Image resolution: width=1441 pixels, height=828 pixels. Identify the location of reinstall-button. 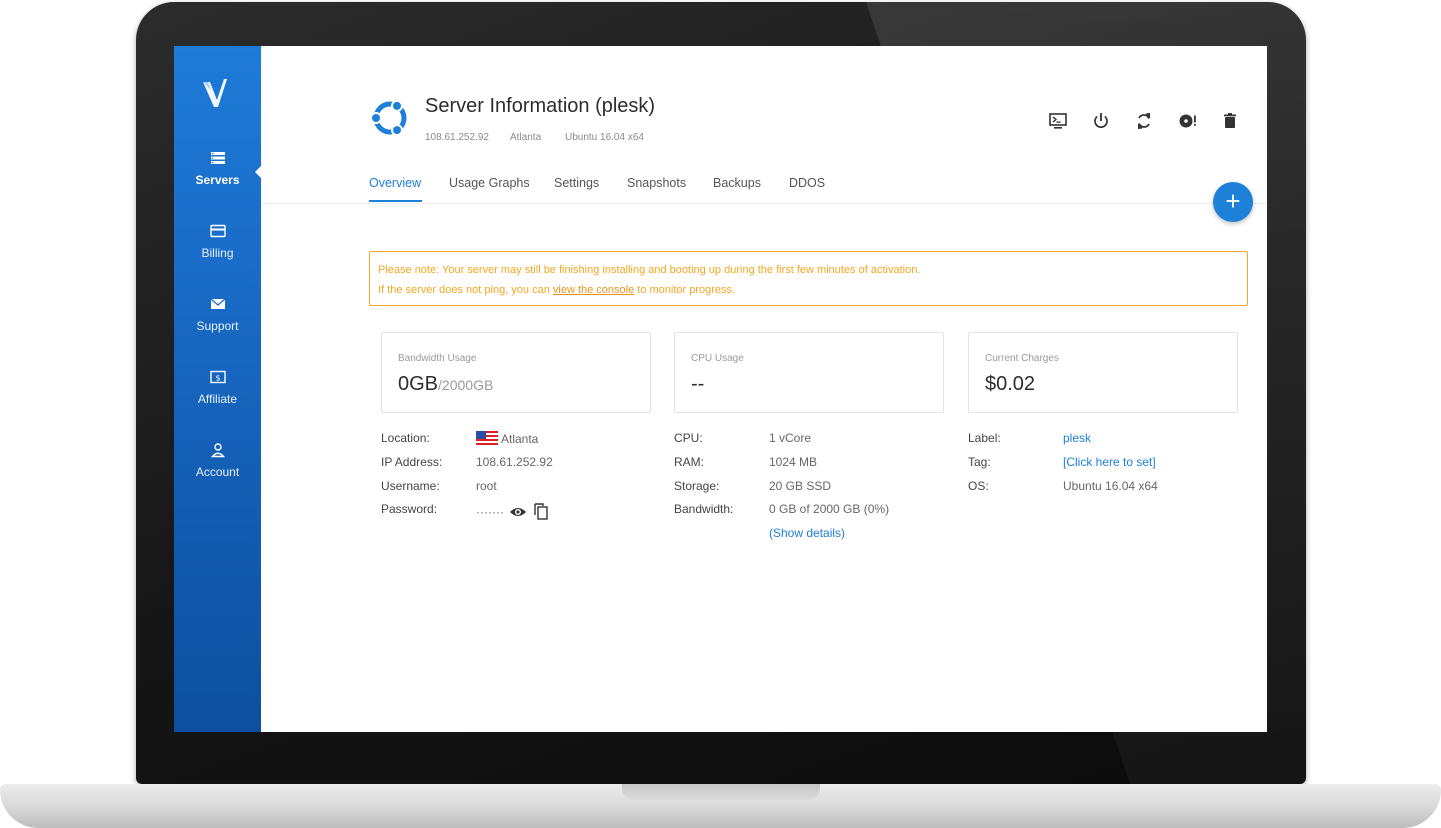
(1187, 121).